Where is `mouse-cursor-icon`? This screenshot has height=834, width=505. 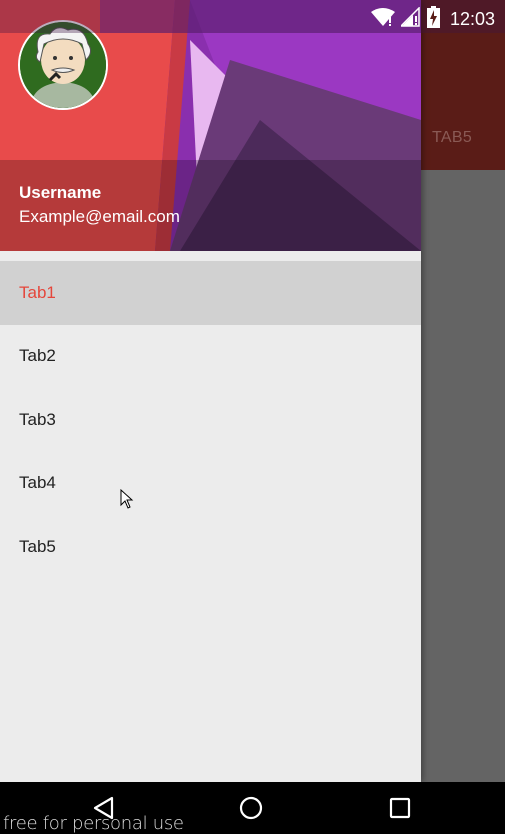 mouse-cursor-icon is located at coordinates (127, 501).